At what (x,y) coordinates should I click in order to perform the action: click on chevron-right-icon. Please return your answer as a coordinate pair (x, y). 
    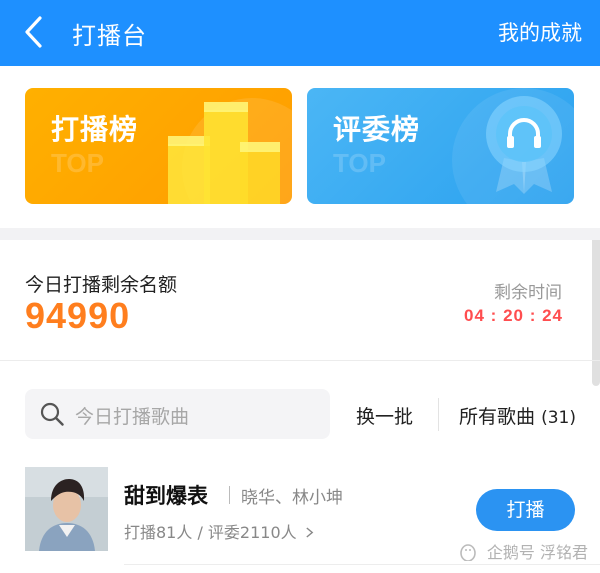
    Looking at the image, I should click on (310, 532).